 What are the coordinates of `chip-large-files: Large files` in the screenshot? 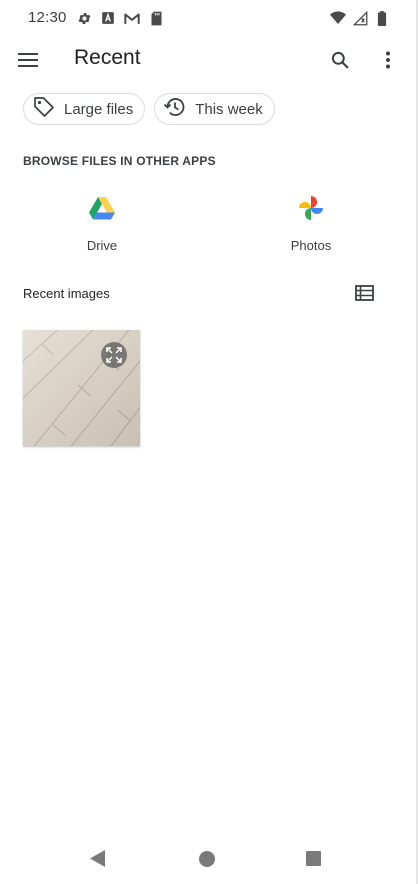 It's located at (84, 109).